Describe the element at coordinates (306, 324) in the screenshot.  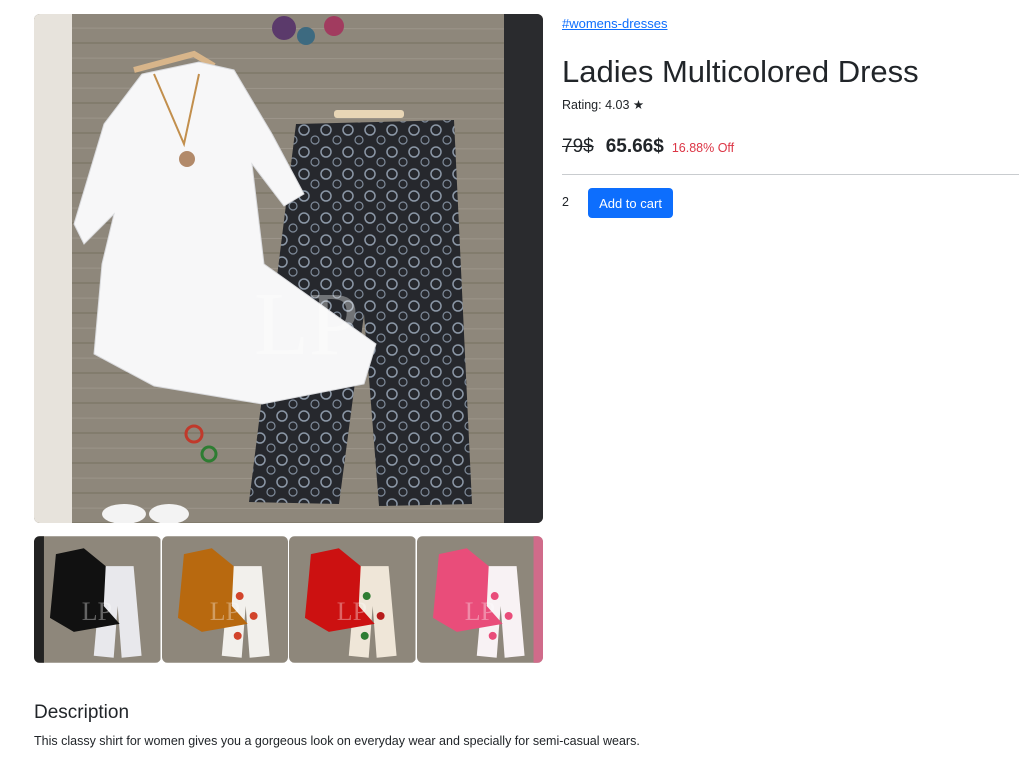
I see `watermark: LP` at that location.